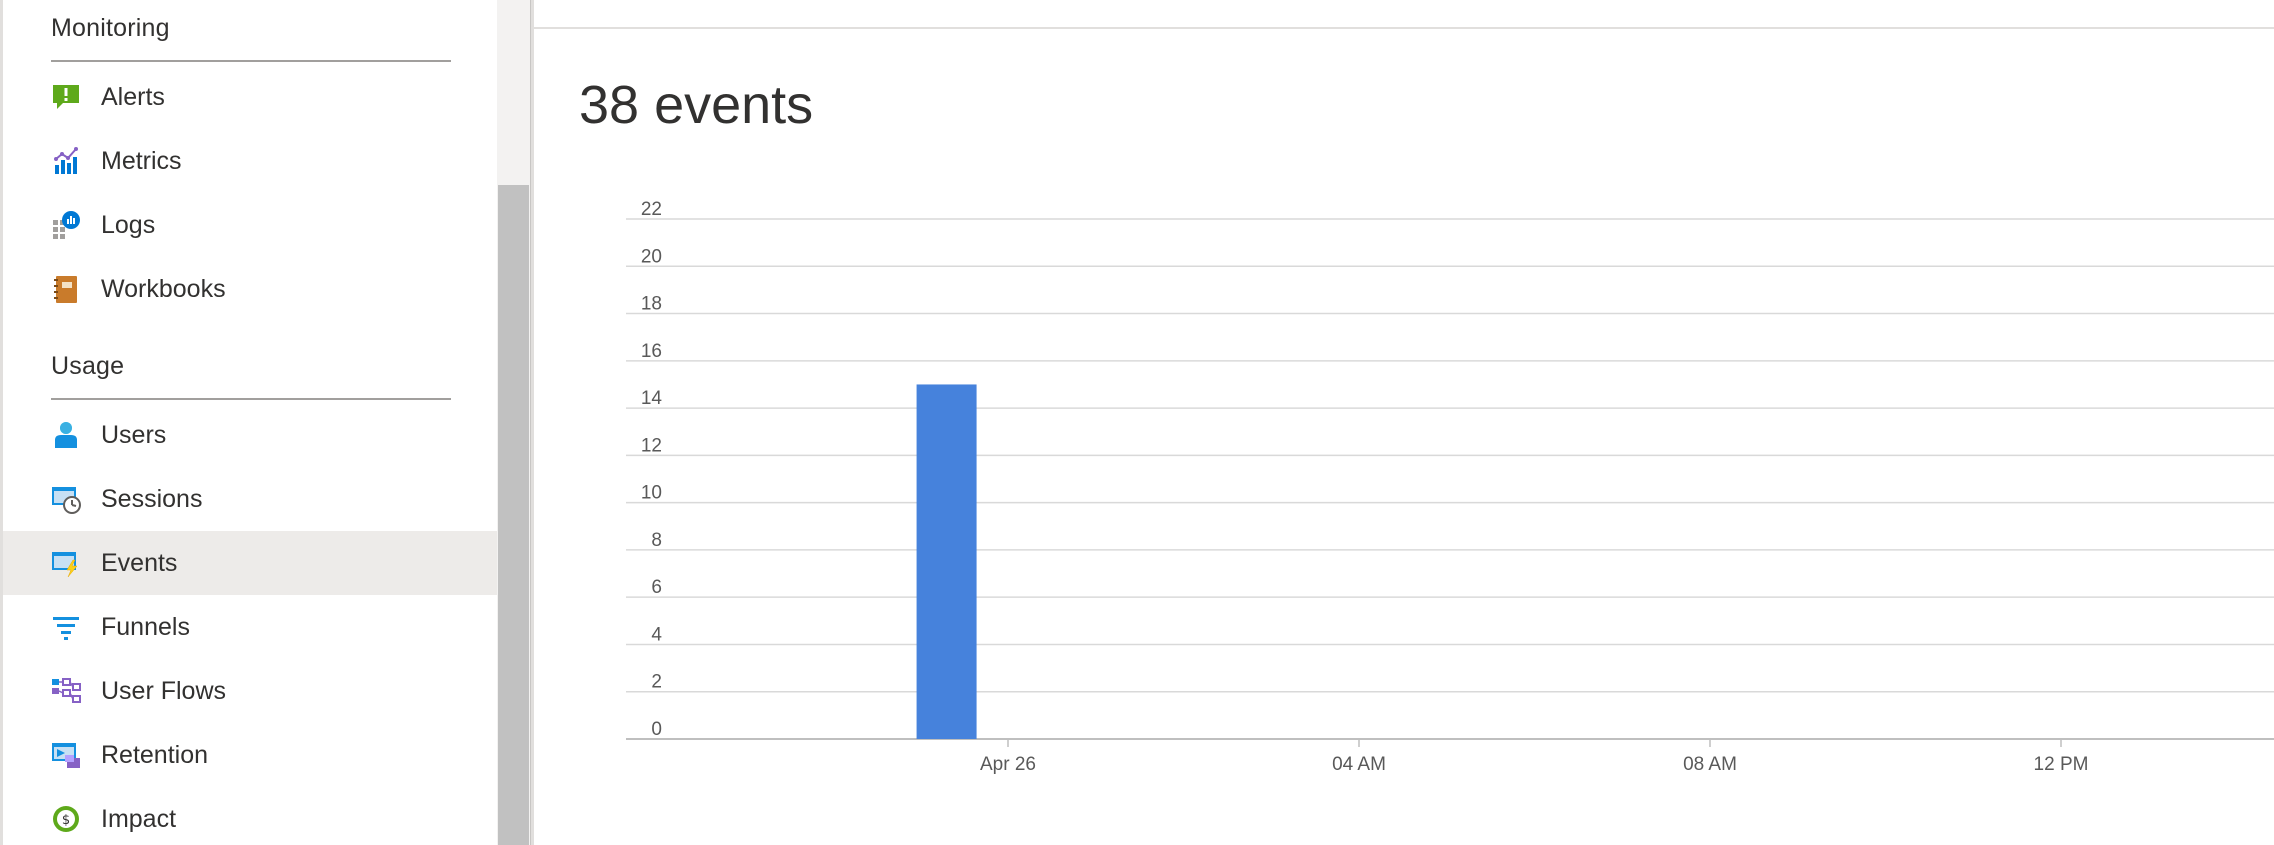 The image size is (2274, 845). What do you see at coordinates (656, 540) in the screenshot?
I see `y-tick-label: 8` at bounding box center [656, 540].